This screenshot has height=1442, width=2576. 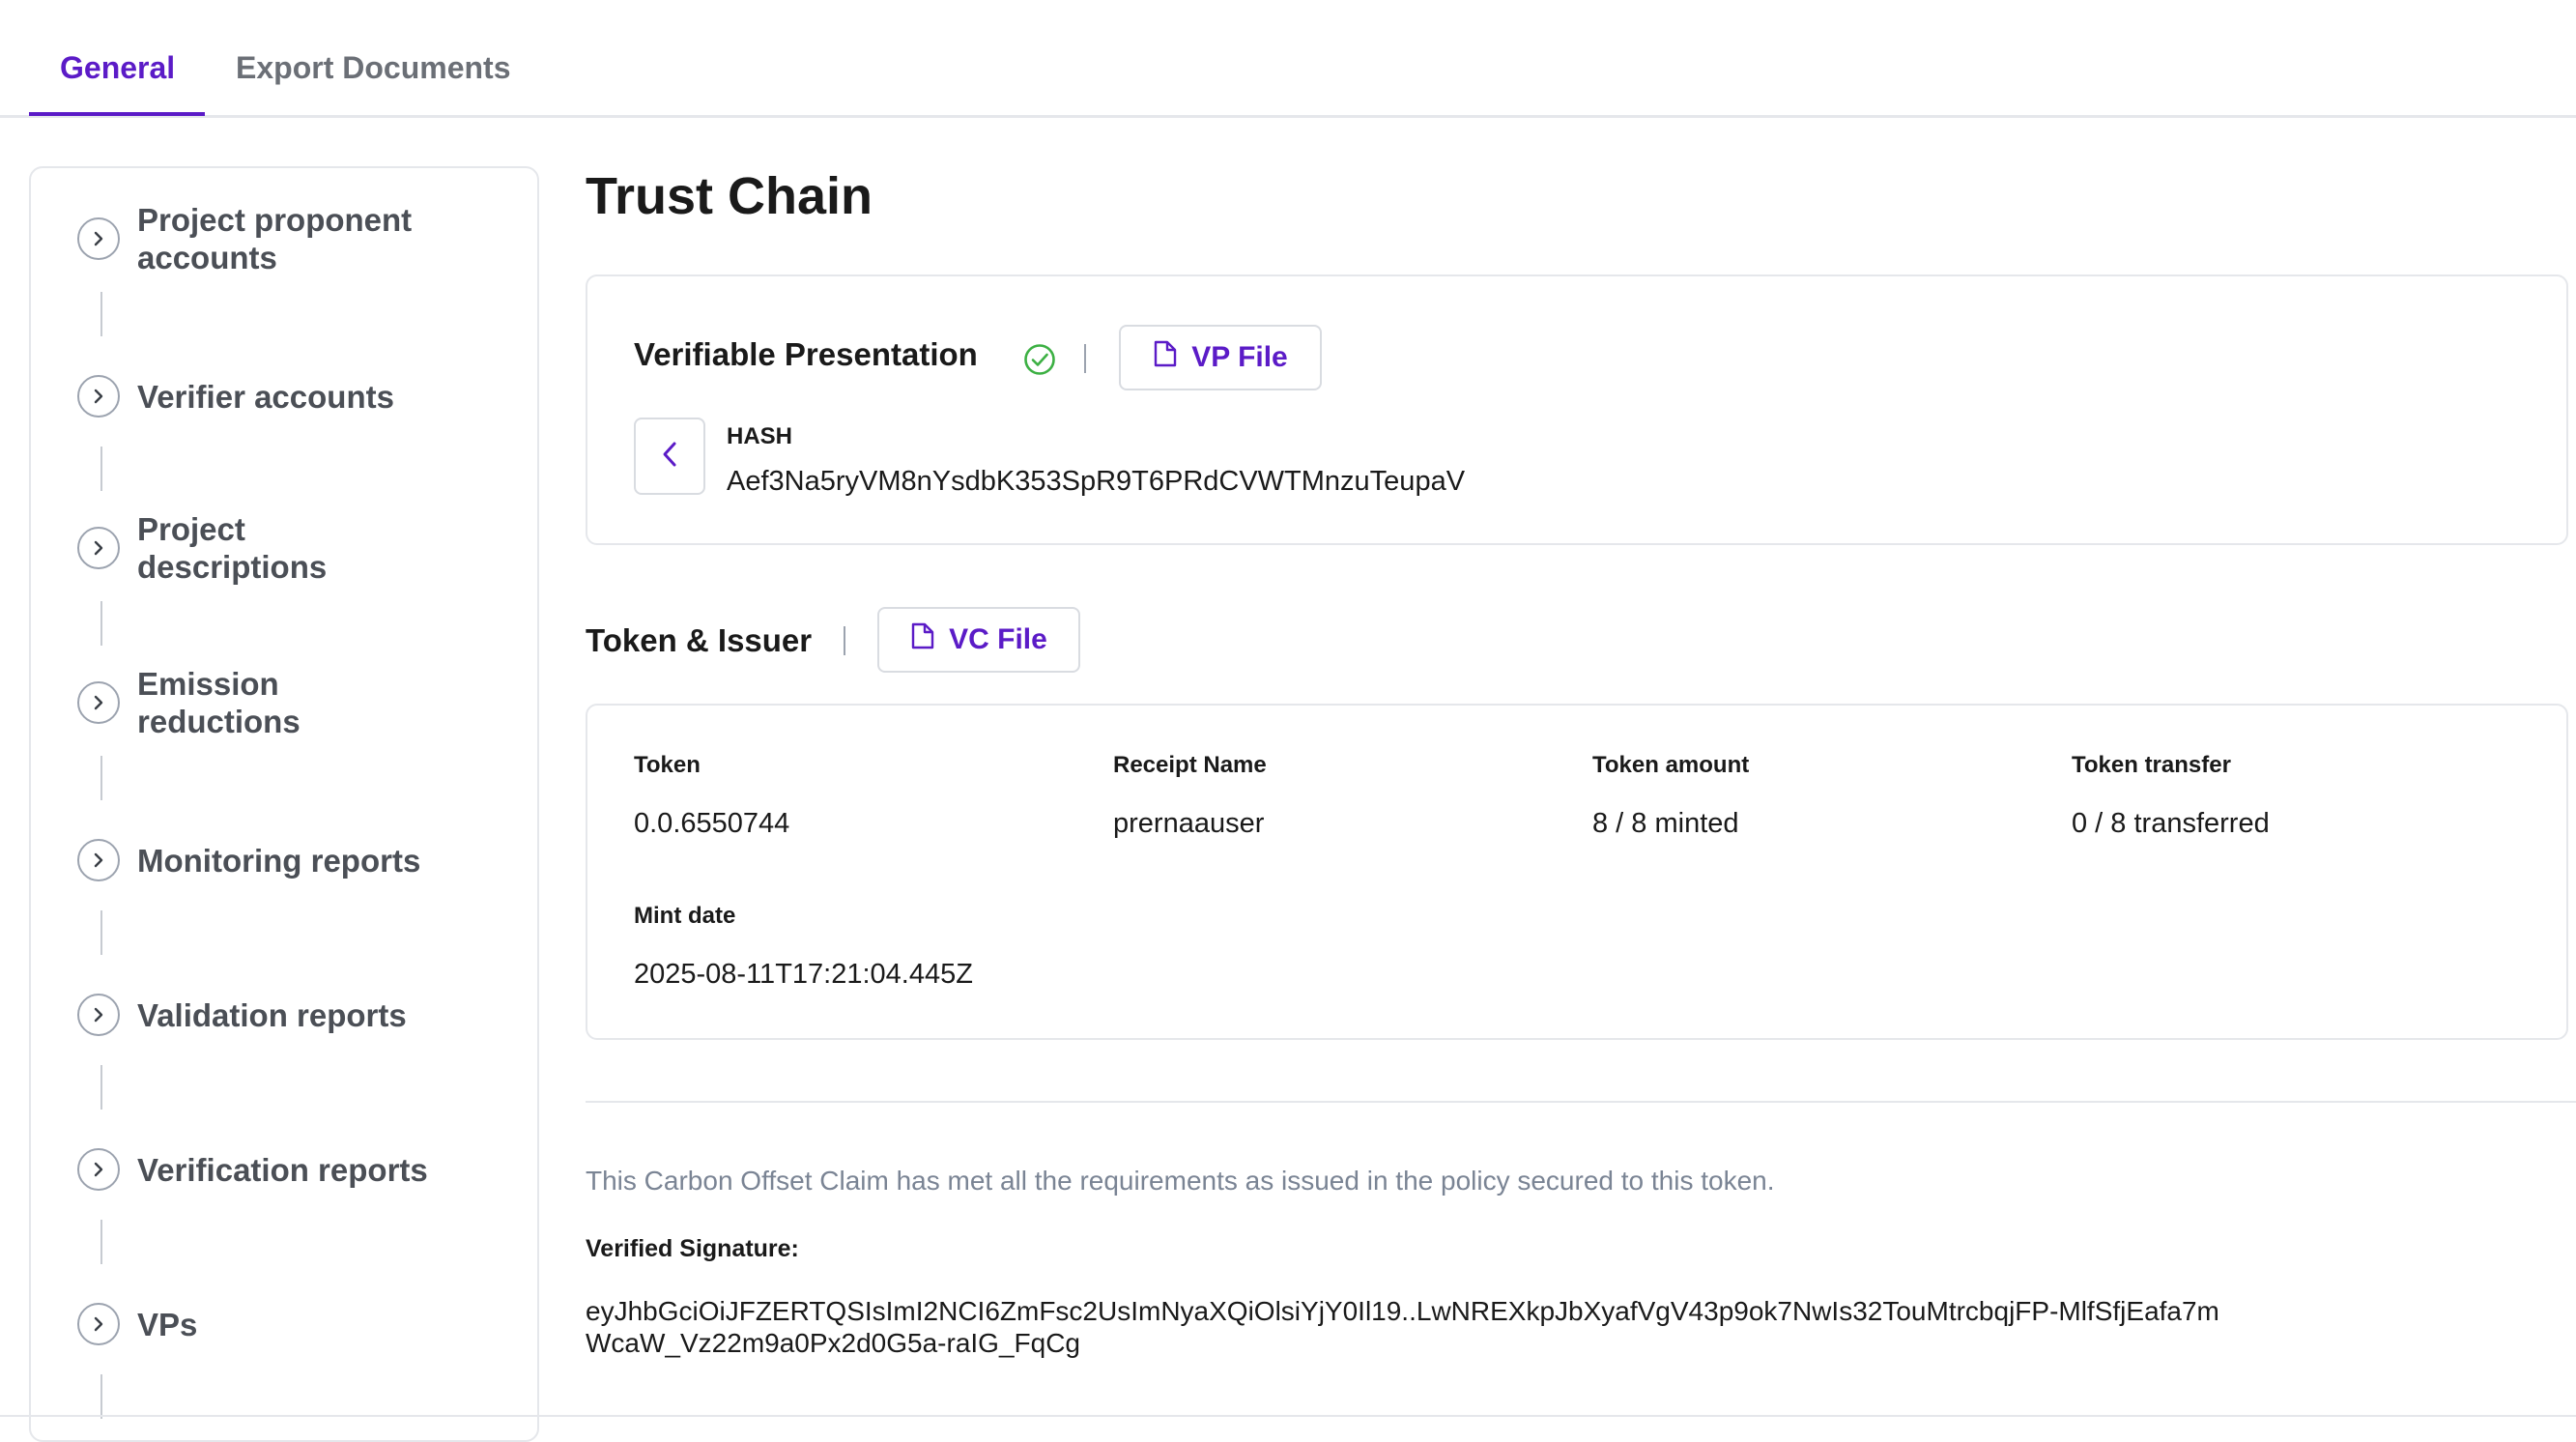 I want to click on check-circle-icon, so click(x=1039, y=362).